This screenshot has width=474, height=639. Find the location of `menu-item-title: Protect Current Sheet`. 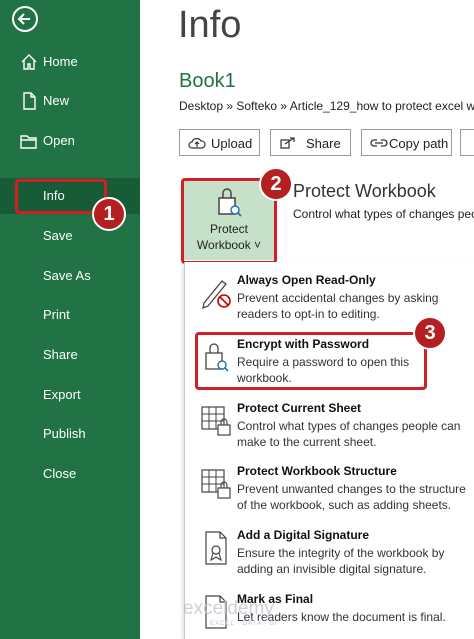

menu-item-title: Protect Current Sheet is located at coordinates (299, 408).